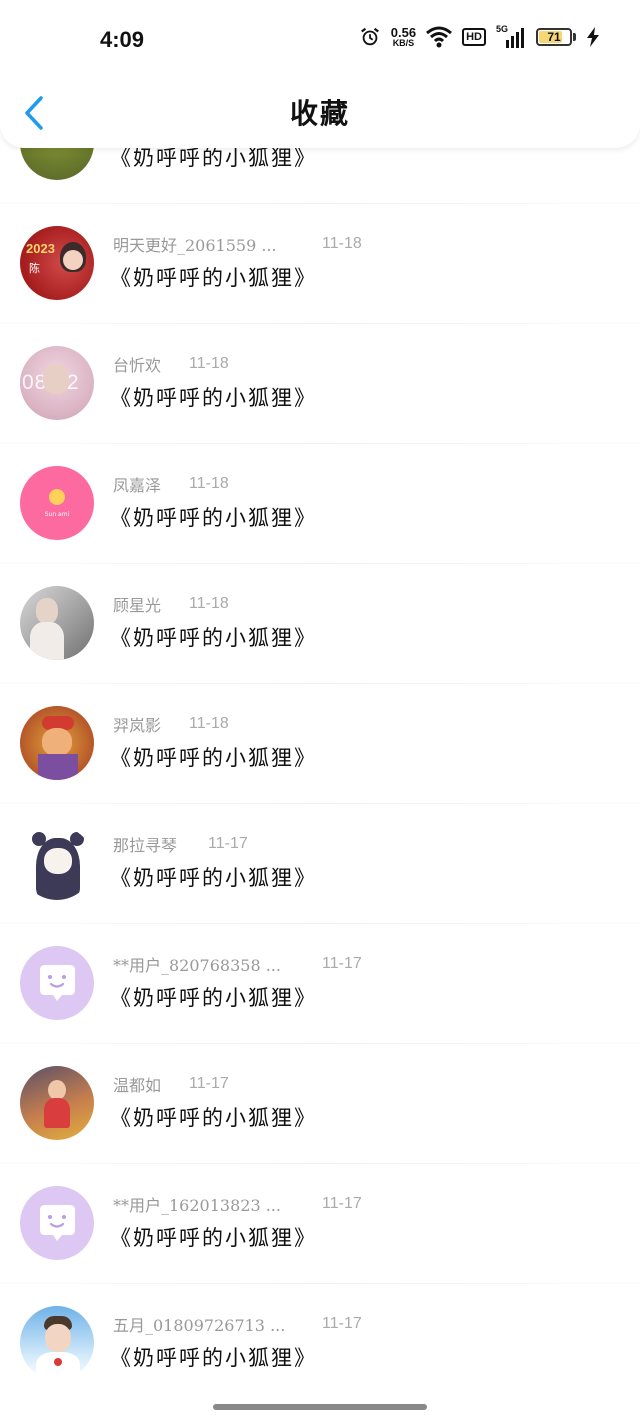 Image resolution: width=640 pixels, height=1422 pixels. What do you see at coordinates (320, 40) in the screenshot?
I see `status-bar: 4:09 0.56 KB/S HD 5G 71` at bounding box center [320, 40].